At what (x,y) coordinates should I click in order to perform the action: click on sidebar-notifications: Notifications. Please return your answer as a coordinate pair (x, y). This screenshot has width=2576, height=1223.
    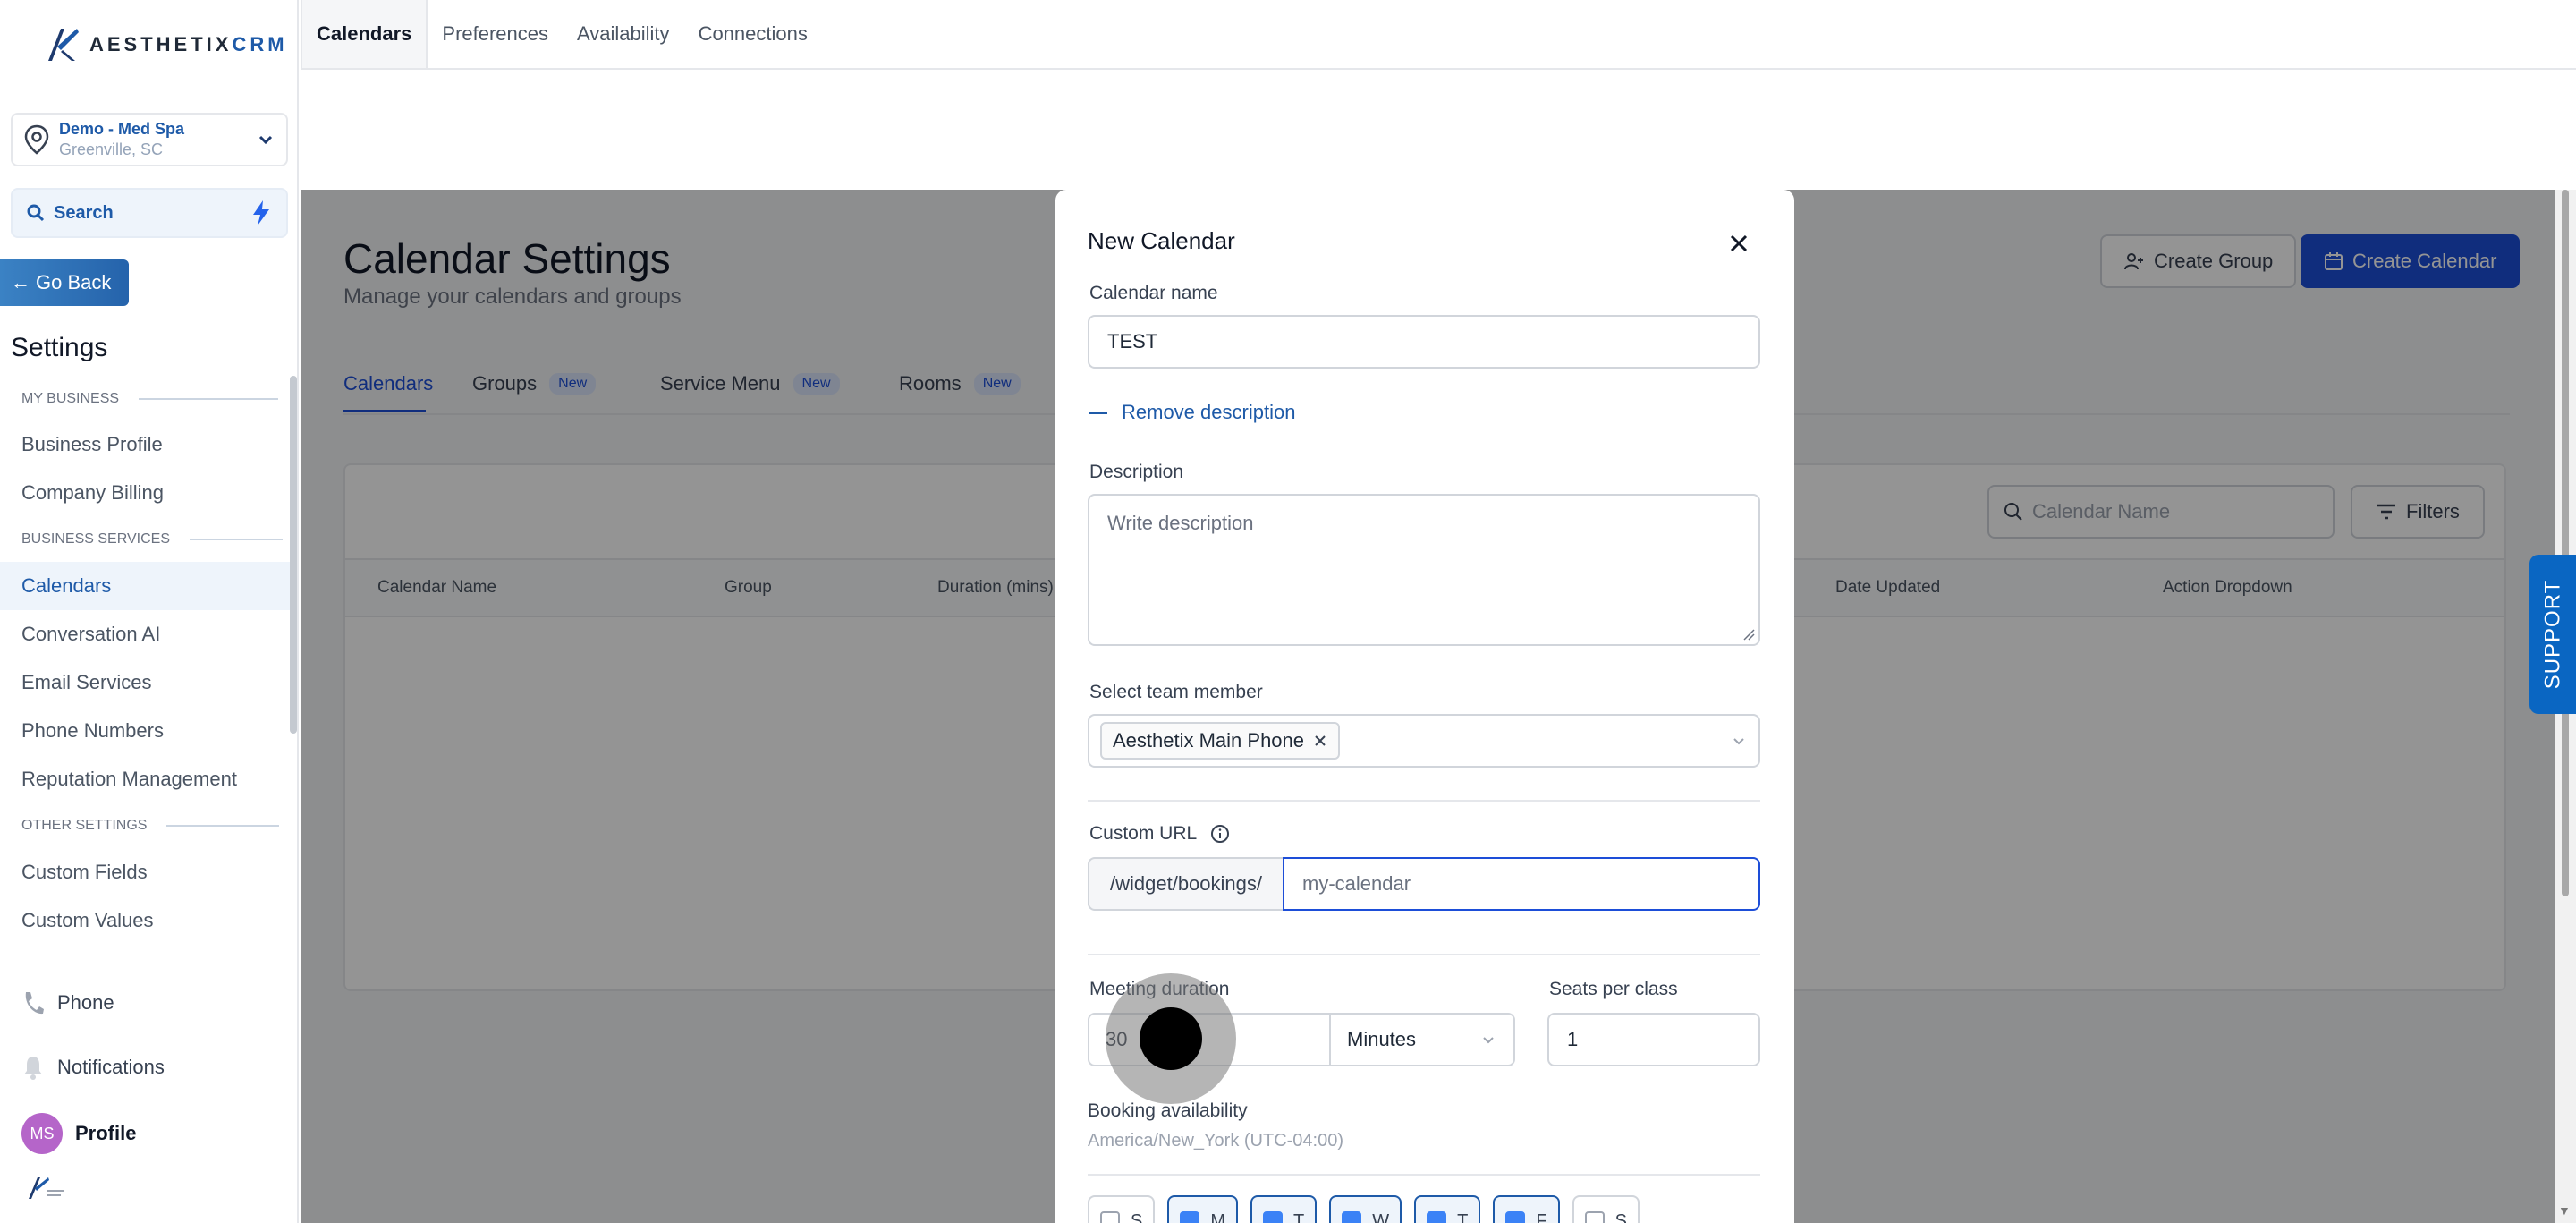
    Looking at the image, I should click on (93, 1067).